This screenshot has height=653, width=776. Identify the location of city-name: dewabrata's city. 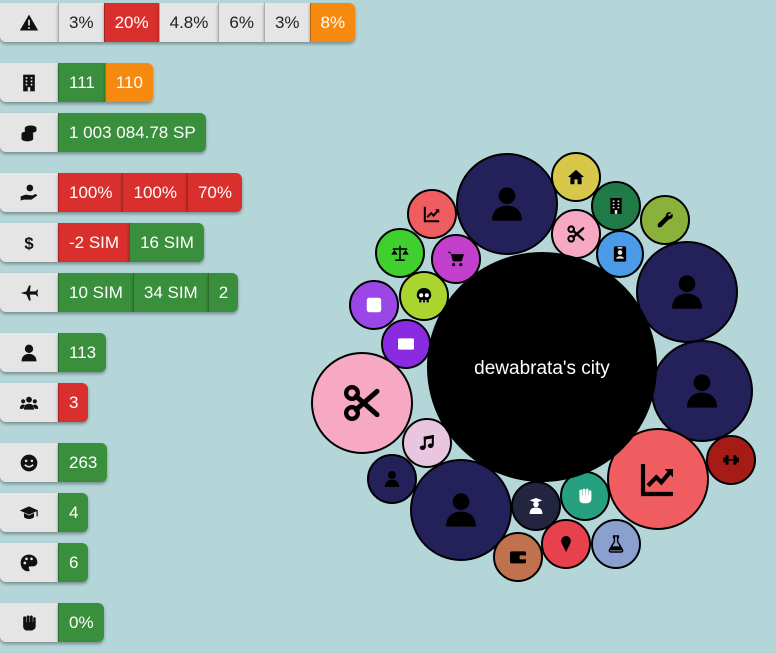
(542, 368).